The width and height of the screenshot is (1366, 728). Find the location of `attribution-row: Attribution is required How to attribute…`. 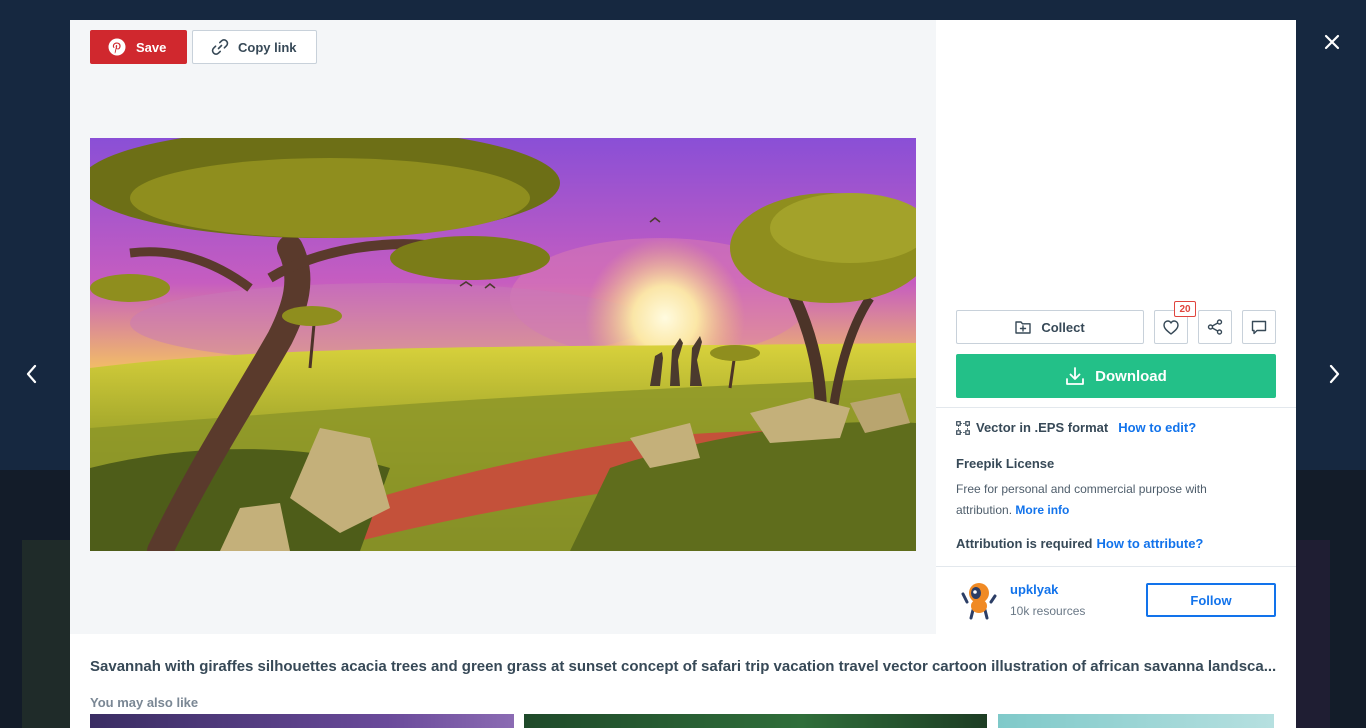

attribution-row: Attribution is required How to attribute… is located at coordinates (1079, 543).